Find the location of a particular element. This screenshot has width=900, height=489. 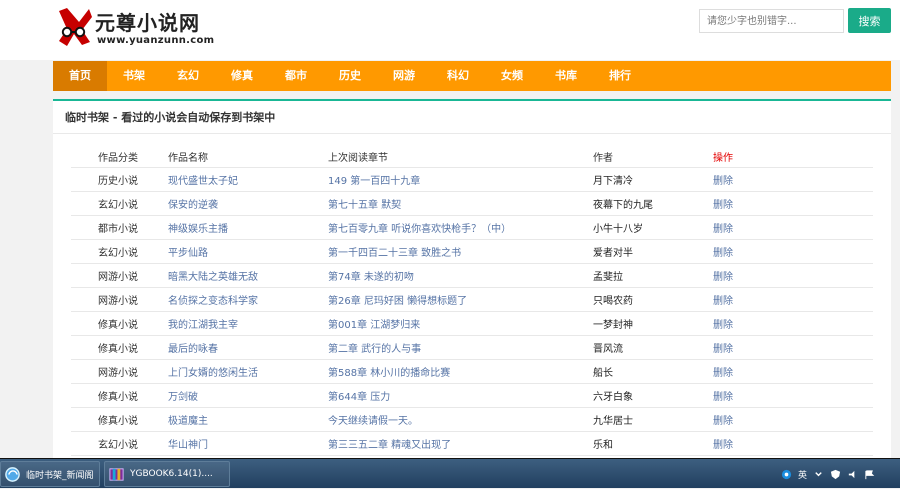

book-title-link: 极道魔主 is located at coordinates (221, 419).